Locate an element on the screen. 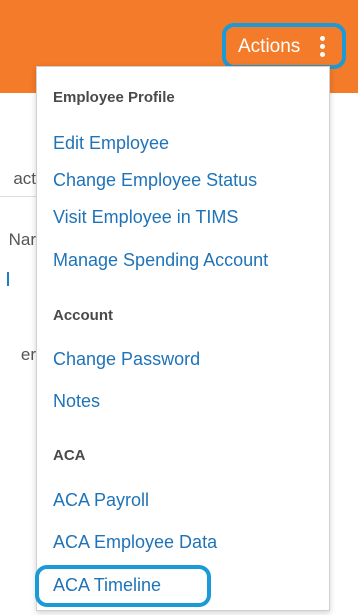 The height and width of the screenshot is (615, 358). menu-item-edit-employee: Edit Employee is located at coordinates (111, 143).